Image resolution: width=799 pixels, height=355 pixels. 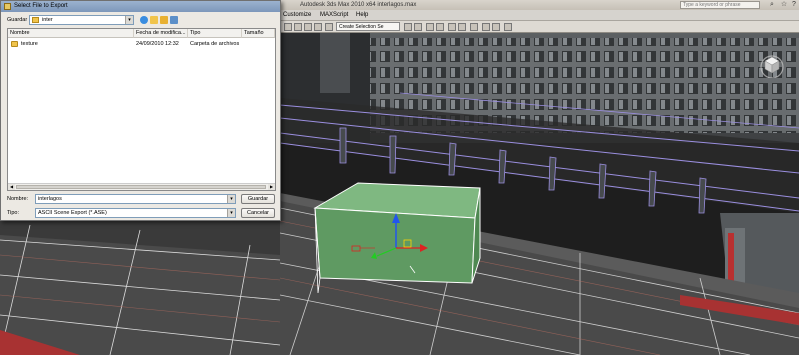 What do you see at coordinates (18, 199) in the screenshot?
I see `filename-label: Nombre:` at bounding box center [18, 199].